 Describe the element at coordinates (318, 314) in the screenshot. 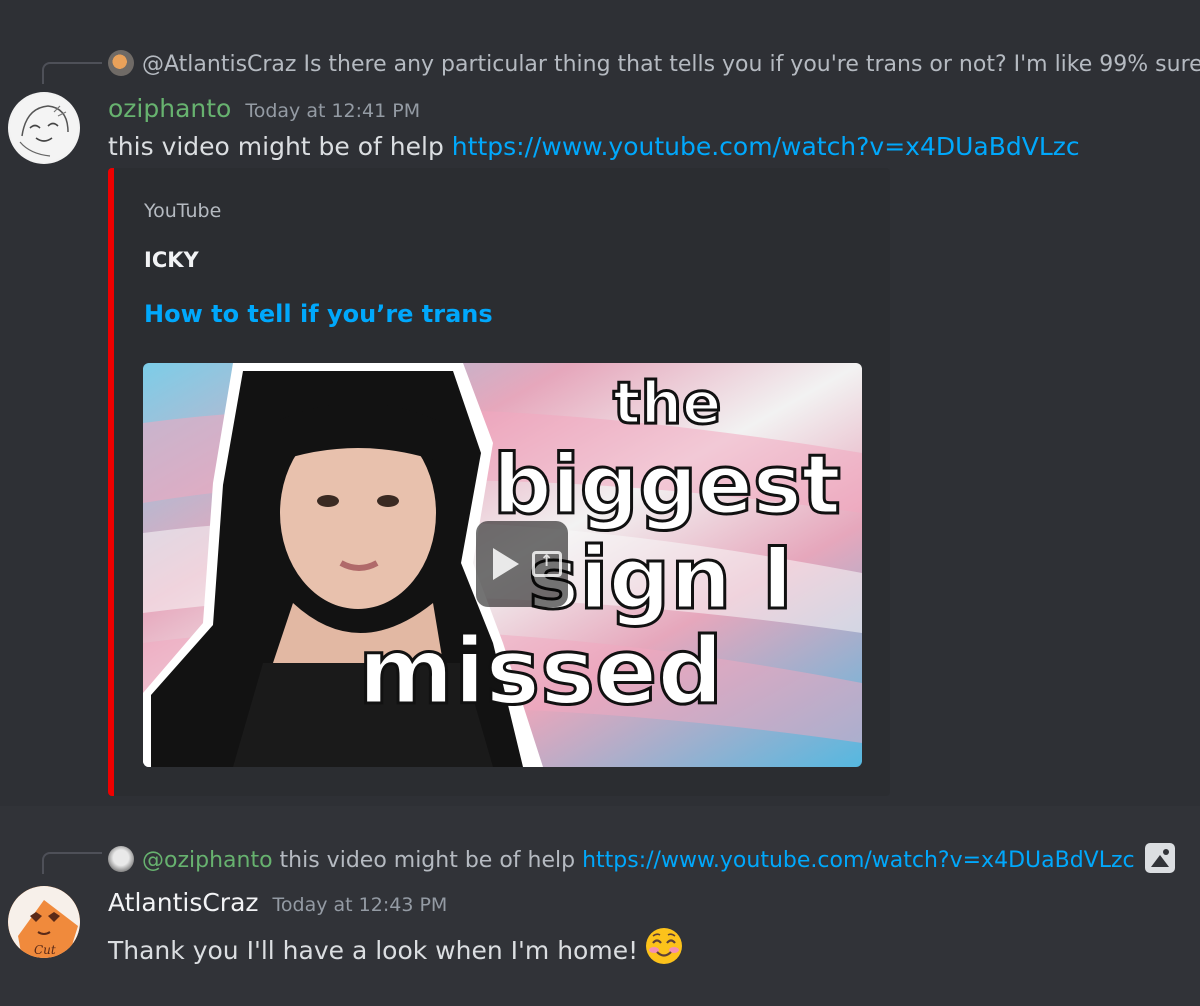

I see `embed-title: How to tell if you’re trans` at that location.